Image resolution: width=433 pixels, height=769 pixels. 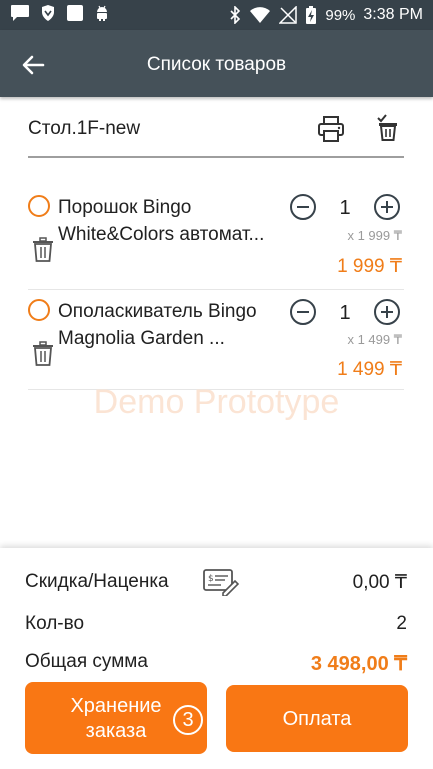 What do you see at coordinates (311, 15) in the screenshot?
I see `battery-charging-icon` at bounding box center [311, 15].